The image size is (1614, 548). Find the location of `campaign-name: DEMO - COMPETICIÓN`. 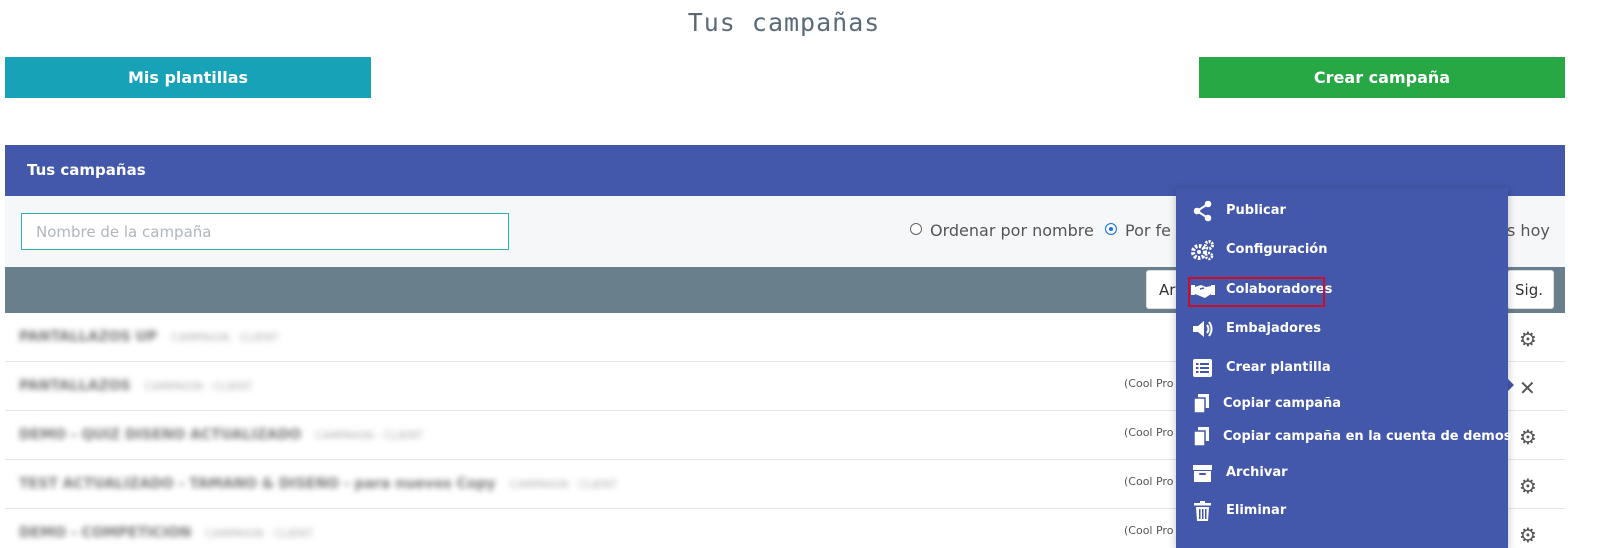

campaign-name: DEMO - COMPETICIÓN is located at coordinates (105, 533).